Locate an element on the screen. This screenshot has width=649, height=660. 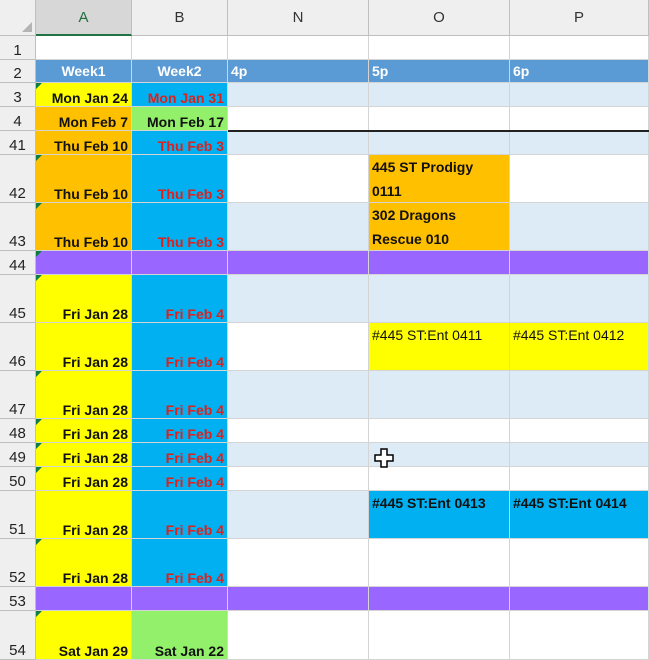
cell-b54: Sat Jan 22 is located at coordinates (180, 635).